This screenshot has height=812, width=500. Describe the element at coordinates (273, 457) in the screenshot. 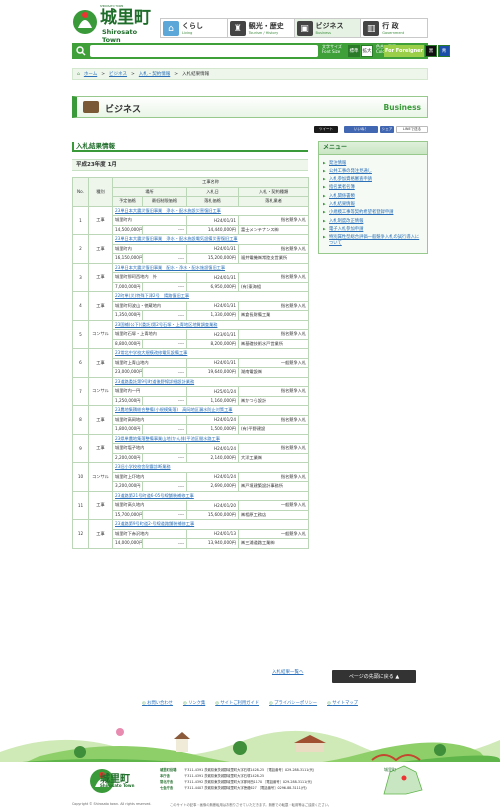

I see `row-awardee: 大洋工業㈱` at that location.